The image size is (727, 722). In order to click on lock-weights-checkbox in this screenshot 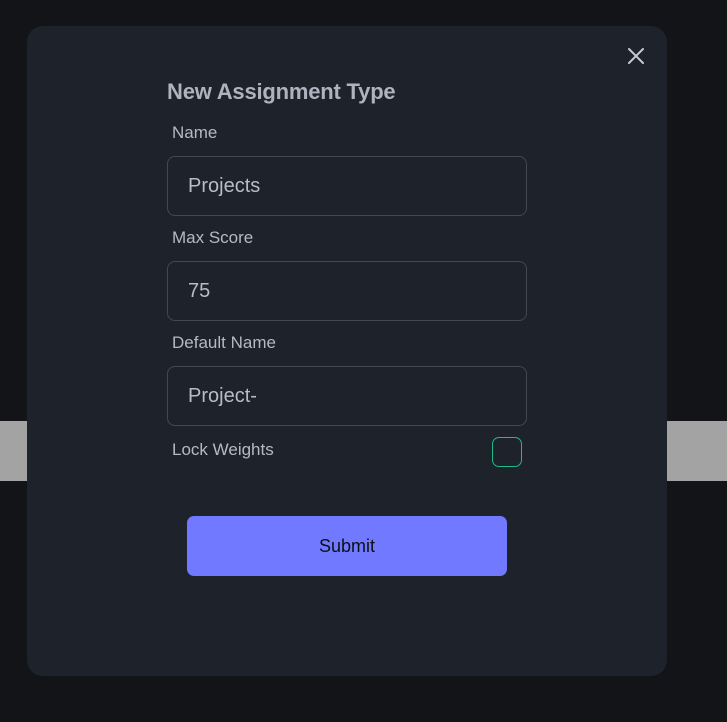, I will do `click(507, 452)`.